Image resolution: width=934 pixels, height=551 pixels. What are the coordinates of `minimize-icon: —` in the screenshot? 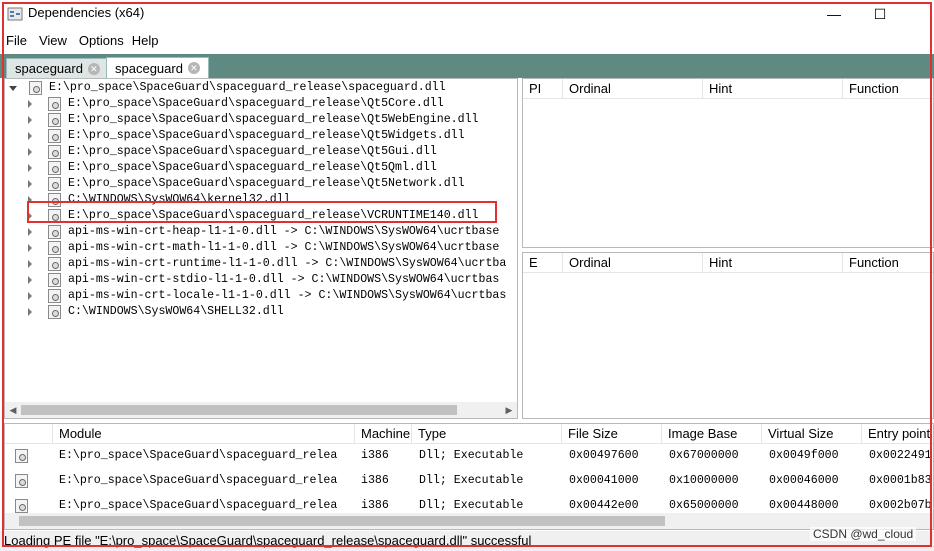 It's located at (834, 14).